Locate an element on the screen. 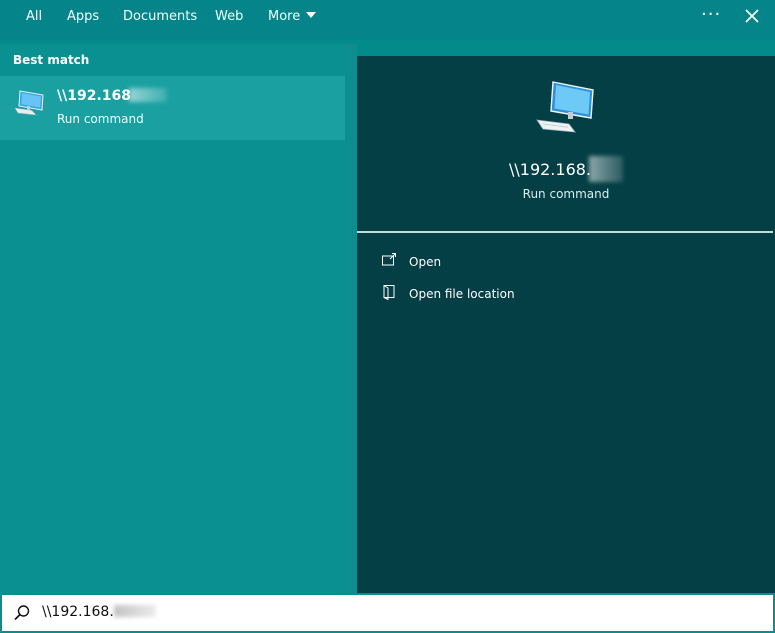  tab-web: Web is located at coordinates (229, 16).